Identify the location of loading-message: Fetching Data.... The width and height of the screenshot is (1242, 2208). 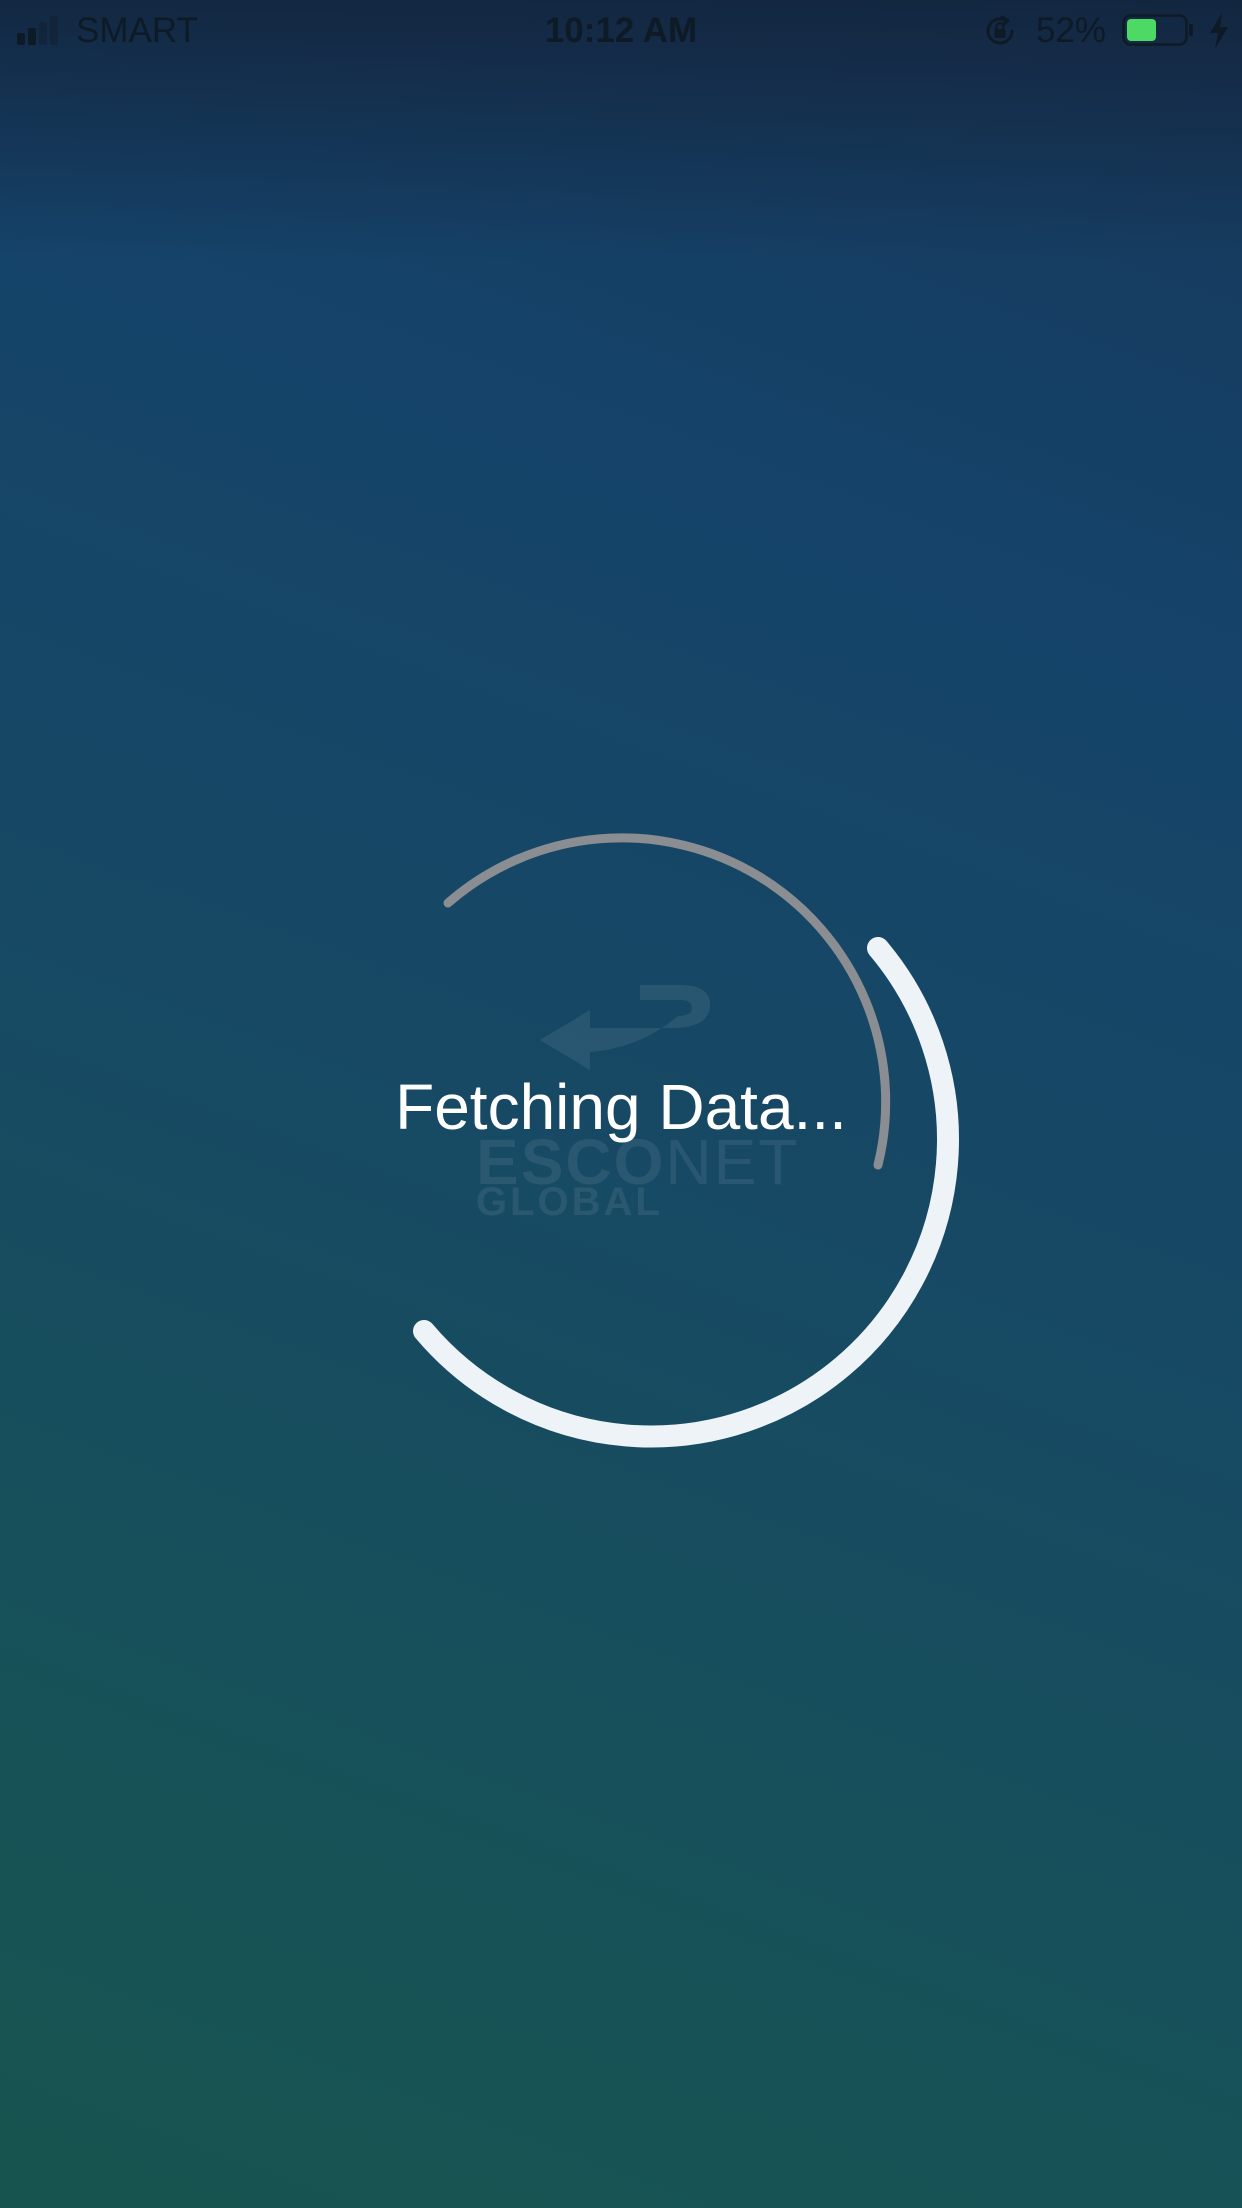
(621, 1107).